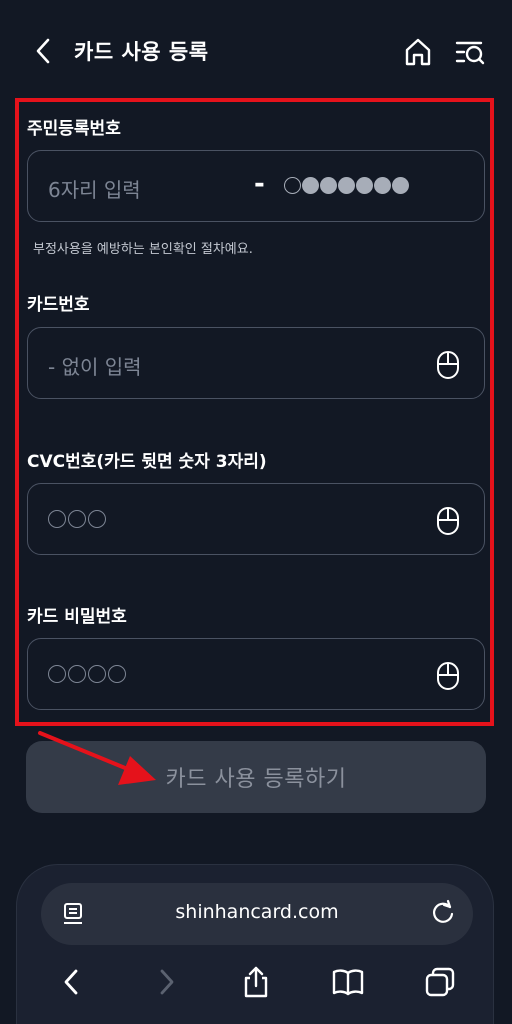 Image resolution: width=512 pixels, height=1024 pixels. What do you see at coordinates (443, 913) in the screenshot?
I see `reload-icon` at bounding box center [443, 913].